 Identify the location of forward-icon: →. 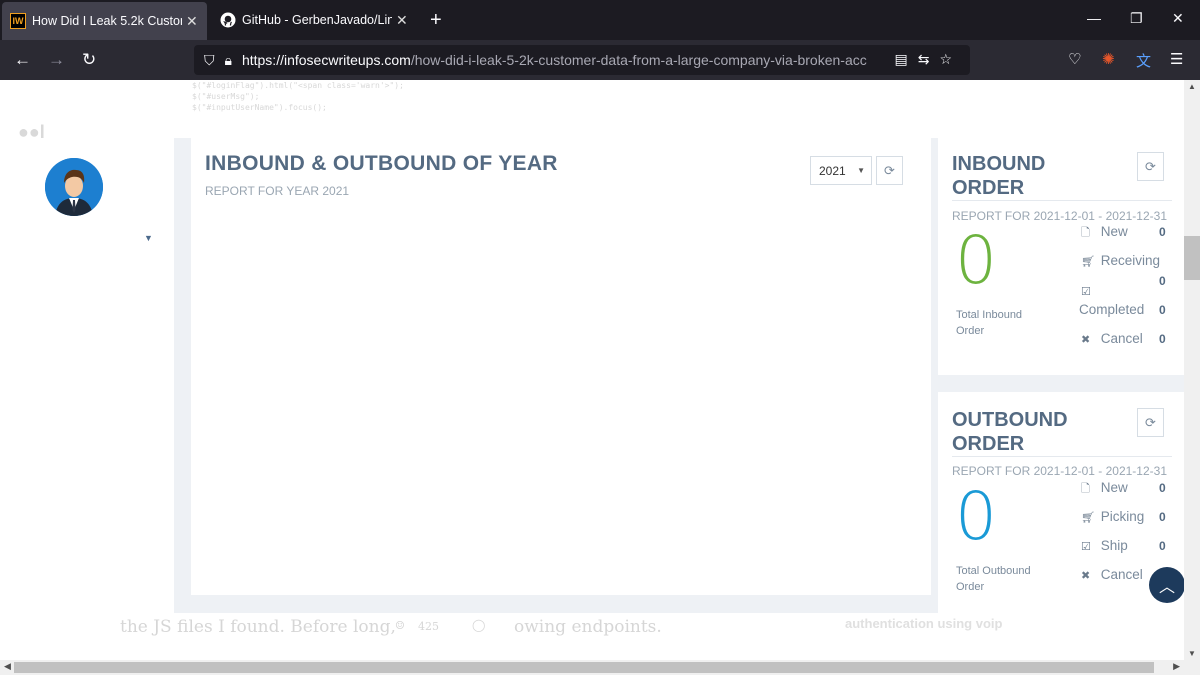
(56, 60).